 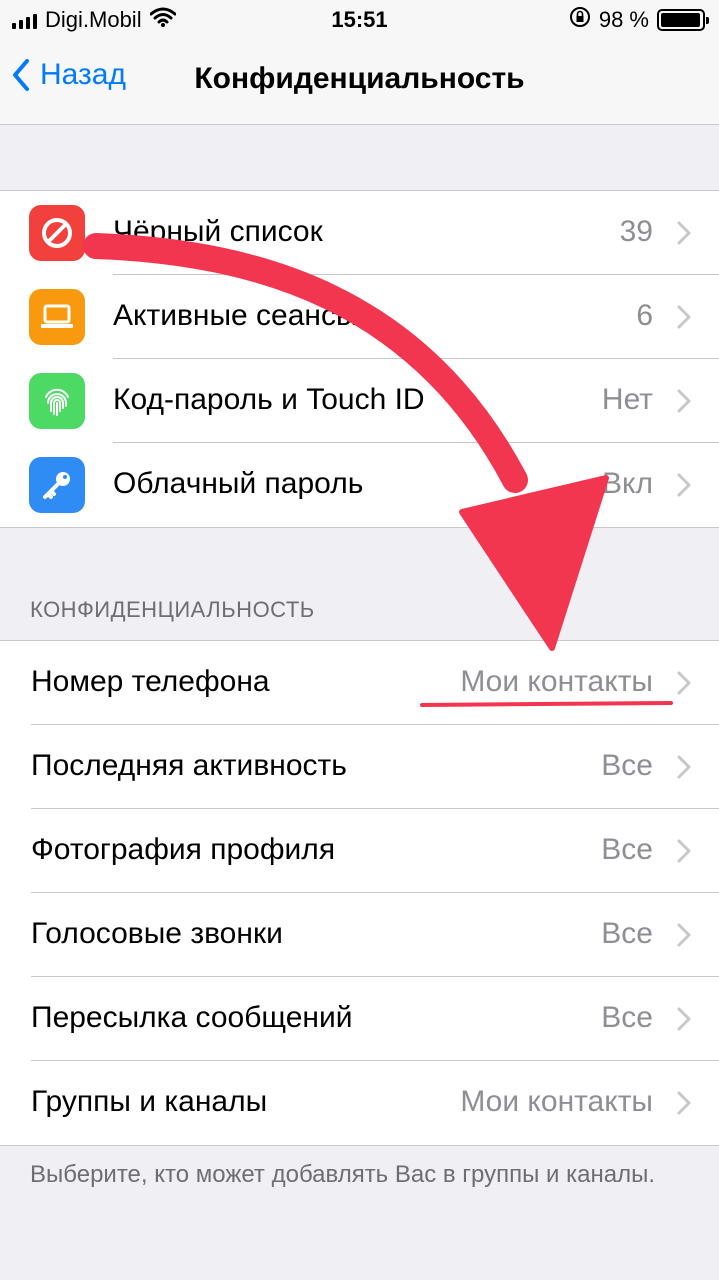 I want to click on row-value: 39, so click(x=636, y=231).